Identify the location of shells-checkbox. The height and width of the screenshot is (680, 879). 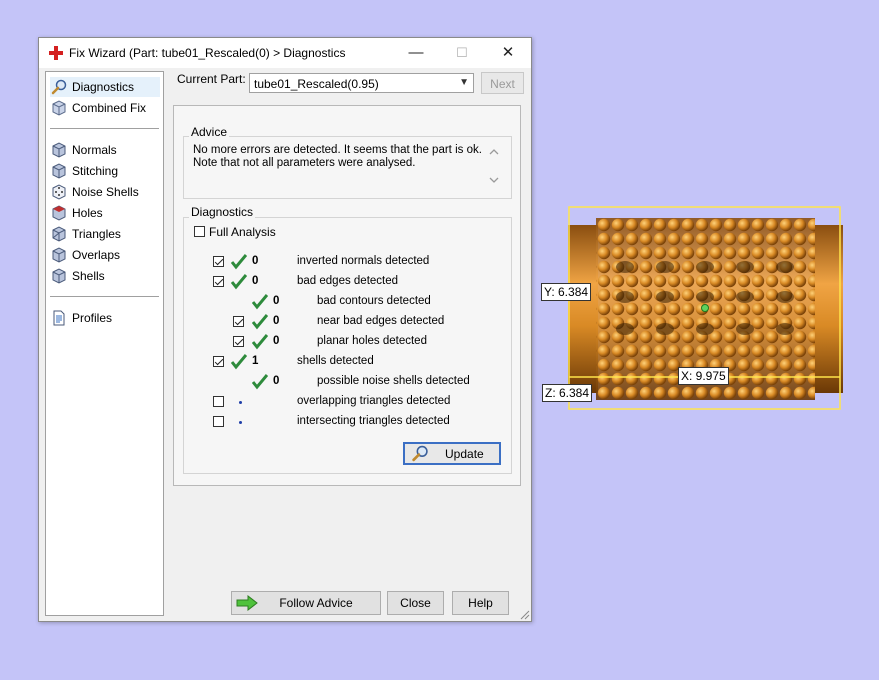
(218, 361).